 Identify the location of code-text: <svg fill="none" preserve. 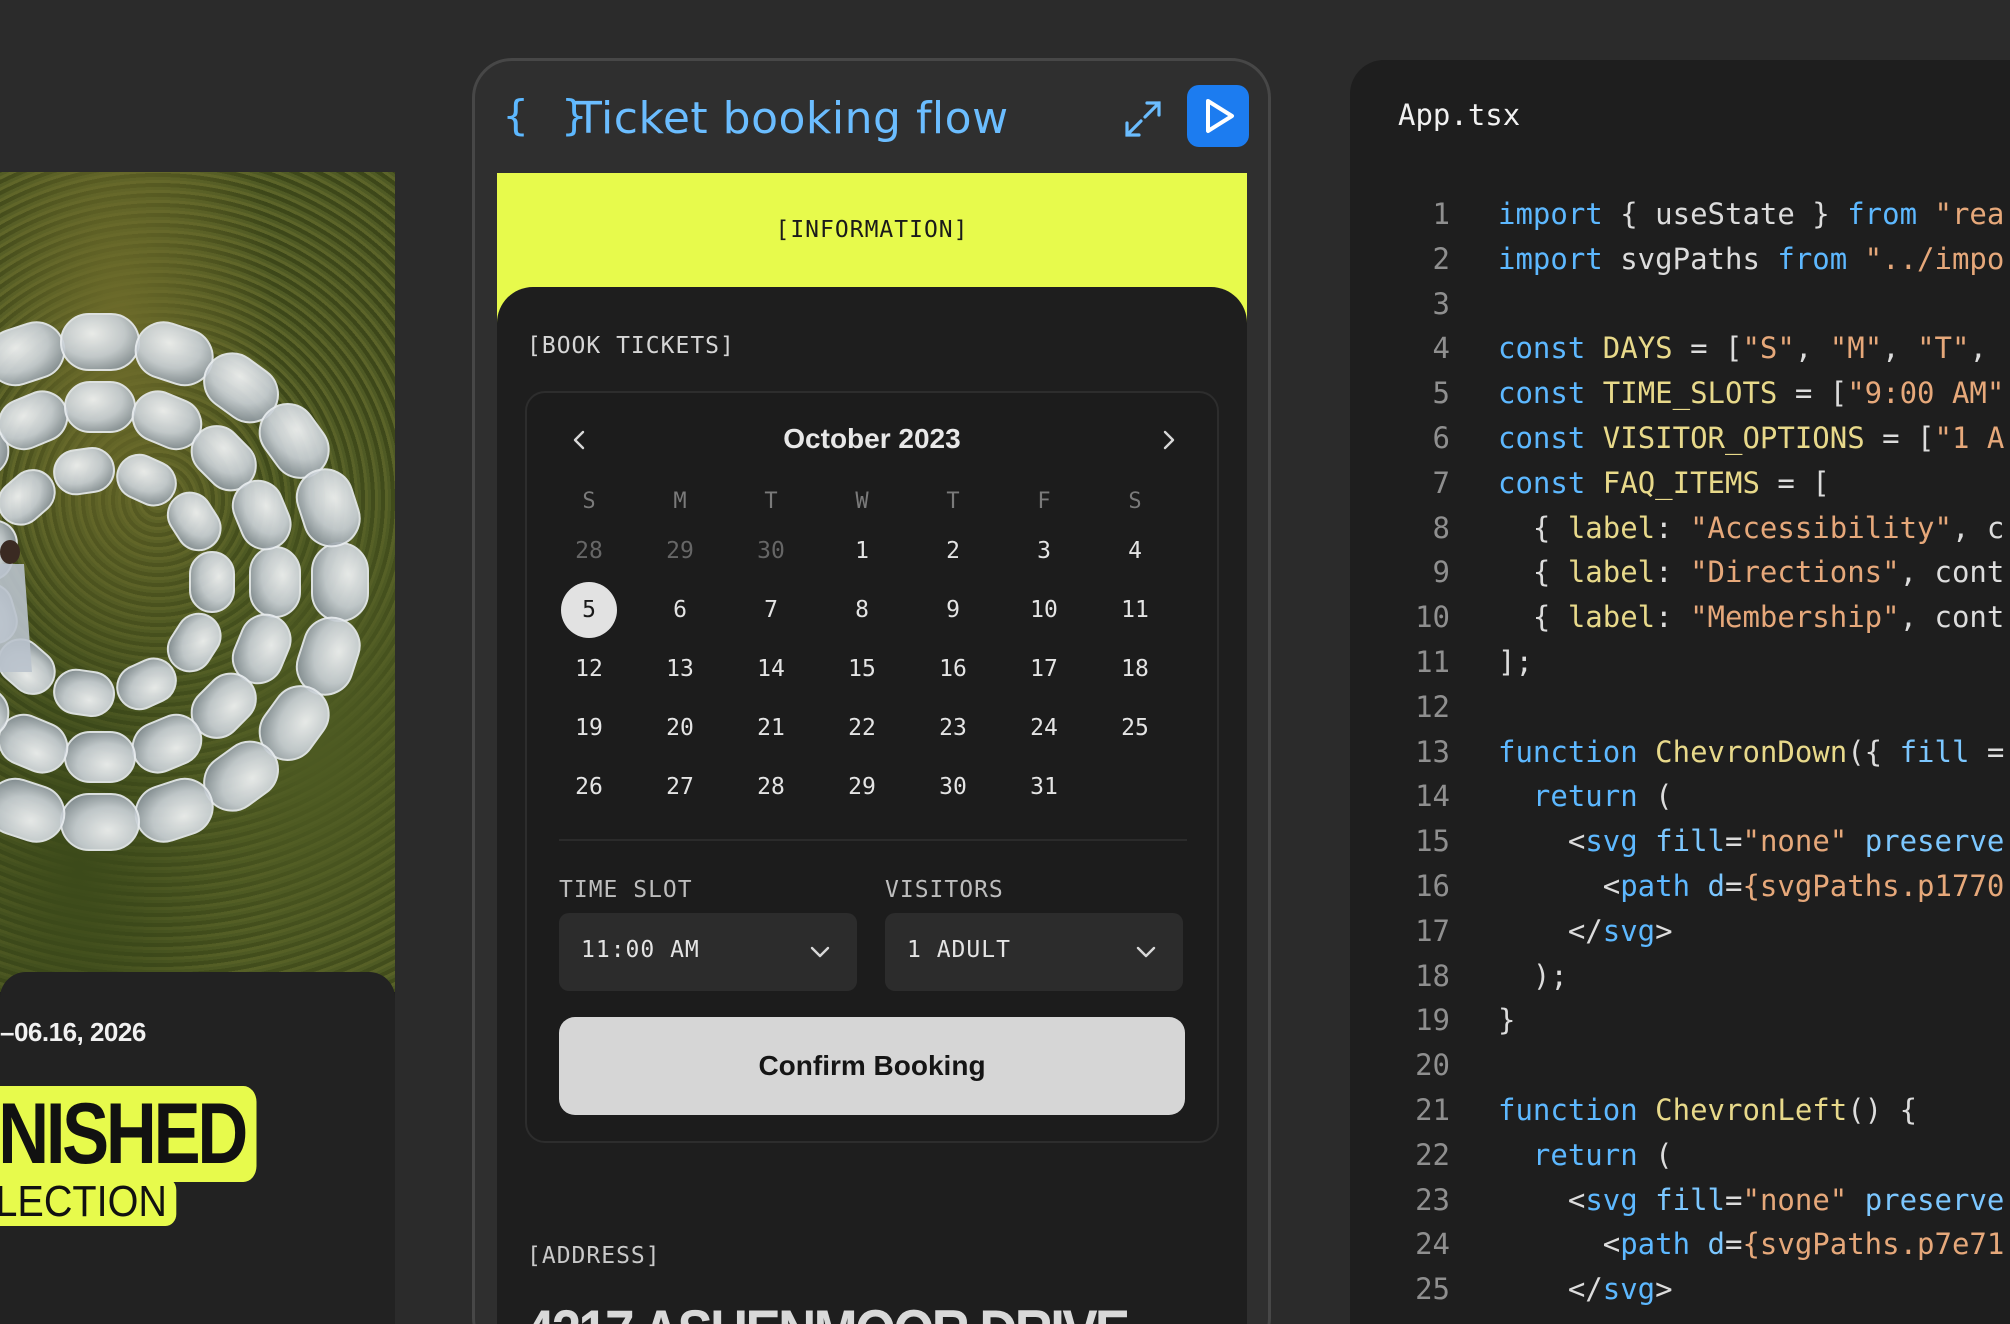
(1751, 841).